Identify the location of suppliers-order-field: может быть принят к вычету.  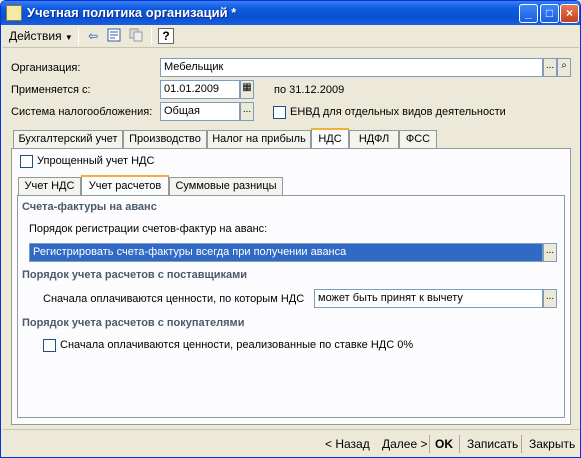
(428, 298).